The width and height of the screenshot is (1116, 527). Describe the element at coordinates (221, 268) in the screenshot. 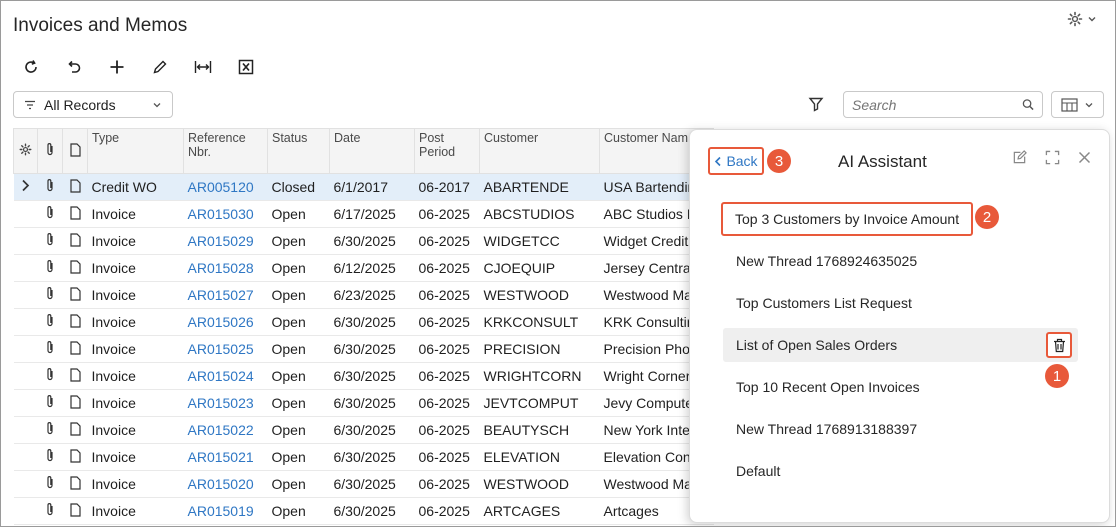

I see `reference-link: AR015028` at that location.